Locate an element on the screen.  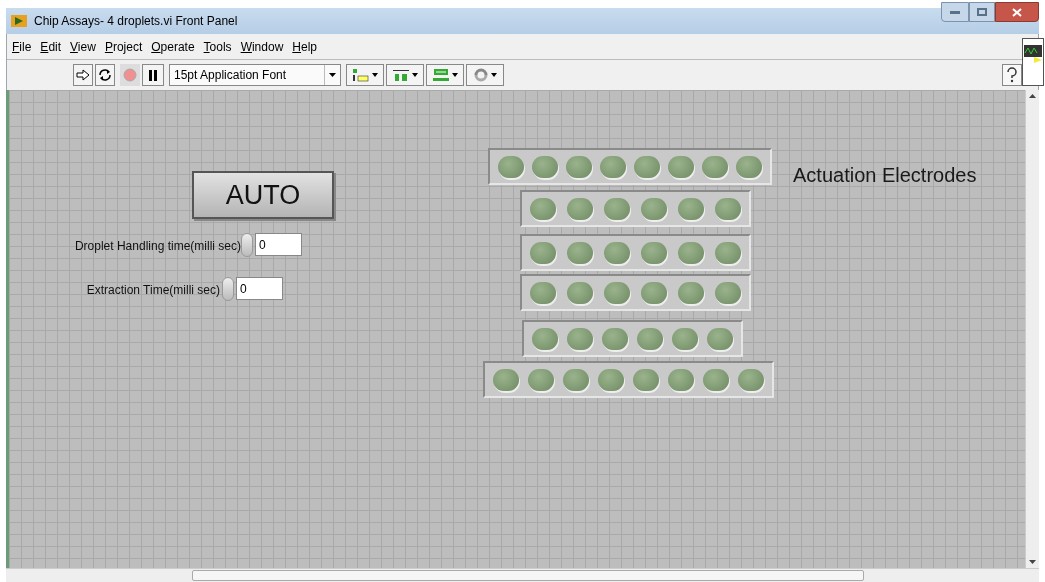
close-icon is located at coordinates (1017, 12).